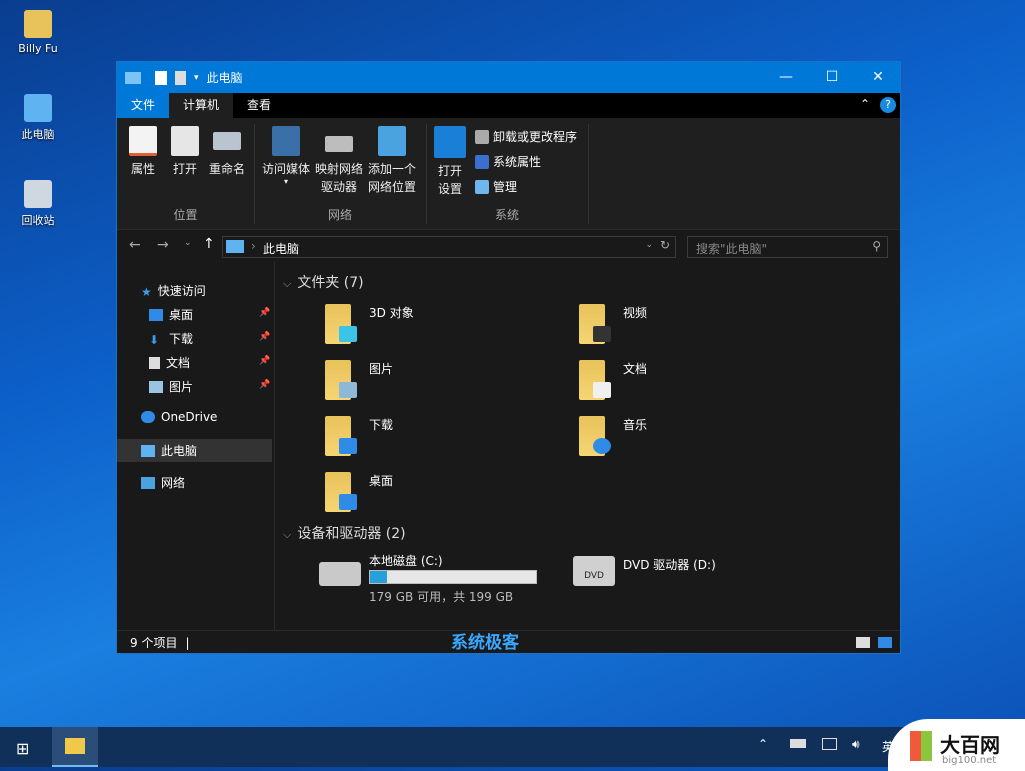 The image size is (1025, 771). What do you see at coordinates (169, 362) in the screenshot?
I see `nav-documents: 文档` at bounding box center [169, 362].